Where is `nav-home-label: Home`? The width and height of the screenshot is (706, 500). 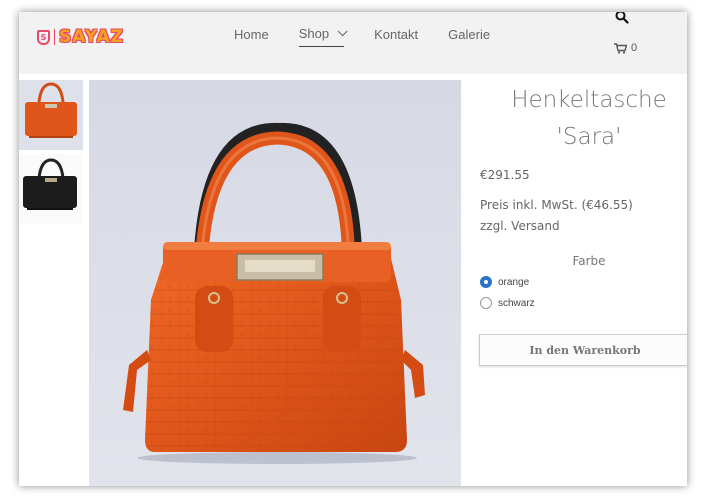
nav-home-label: Home is located at coordinates (251, 34).